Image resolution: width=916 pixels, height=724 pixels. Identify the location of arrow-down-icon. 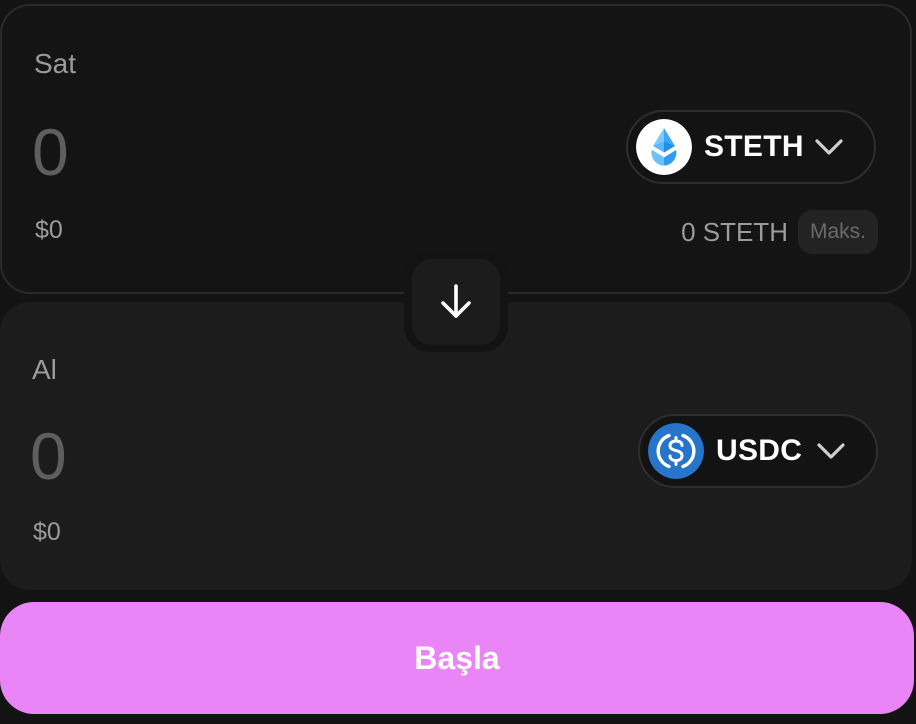
(456, 301).